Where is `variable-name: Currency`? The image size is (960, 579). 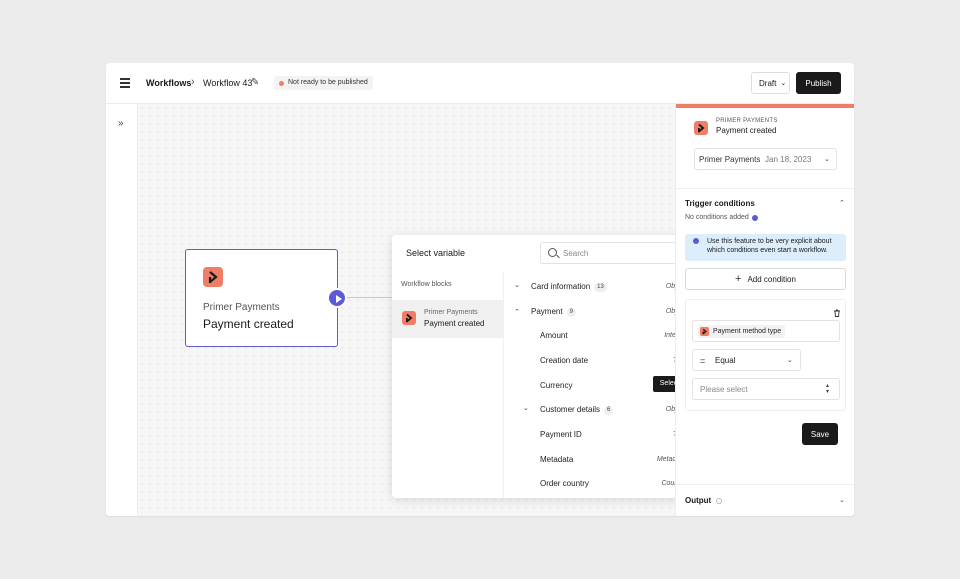 variable-name: Currency is located at coordinates (556, 385).